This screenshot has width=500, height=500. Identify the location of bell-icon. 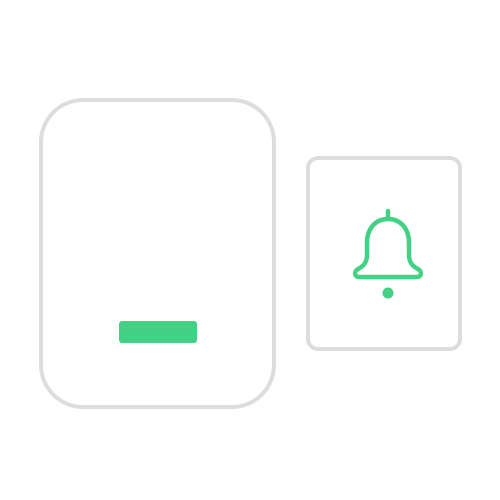
(388, 253).